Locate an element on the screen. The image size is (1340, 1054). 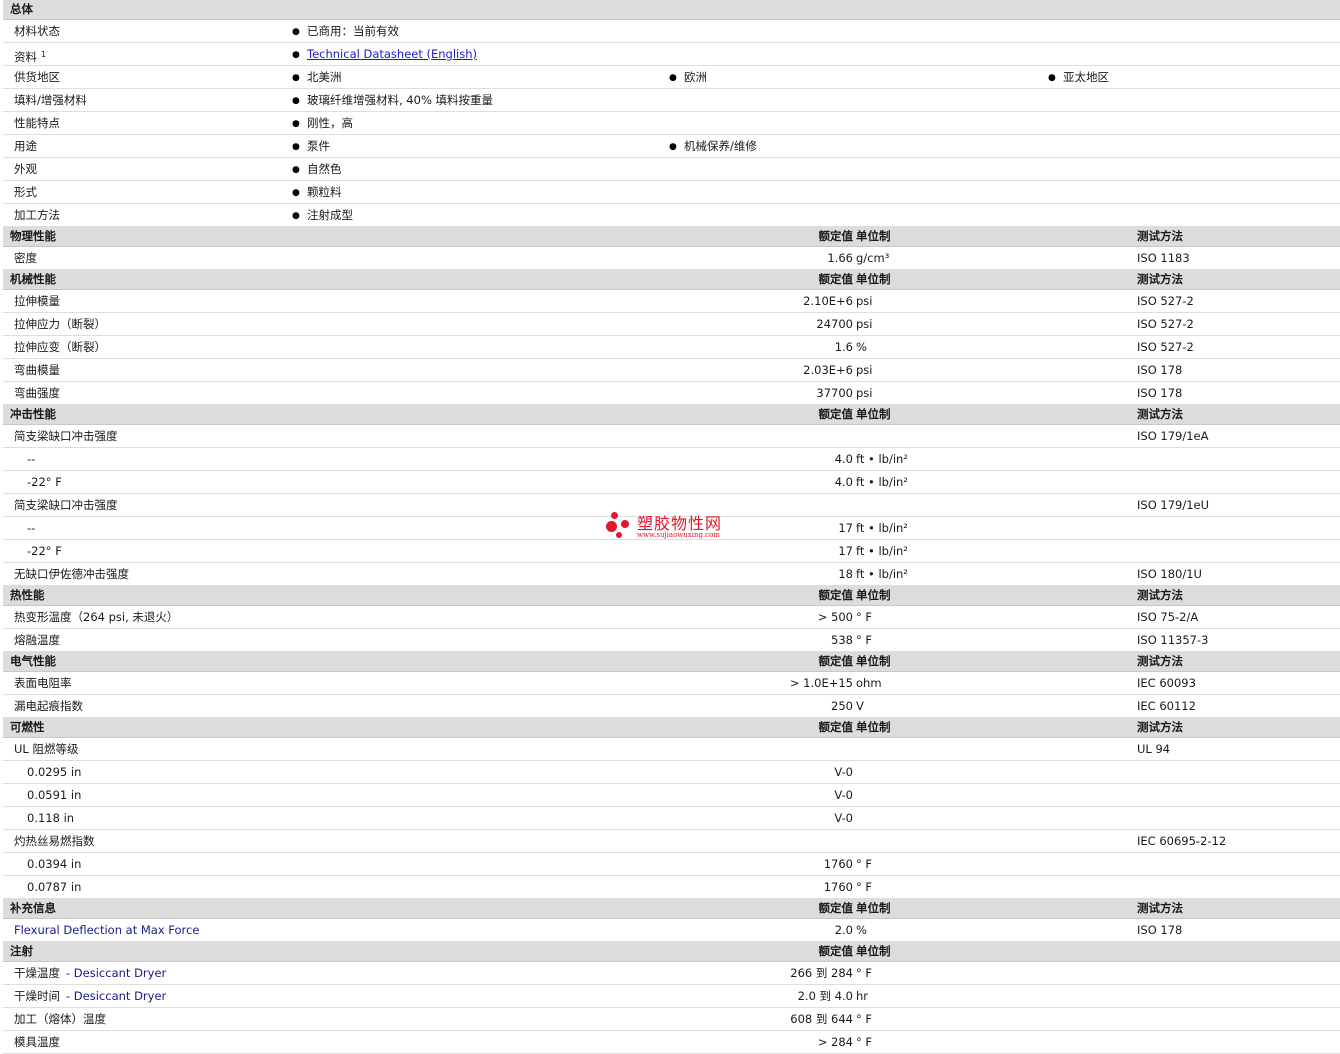
row-label: 材料状态 is located at coordinates (37, 31).